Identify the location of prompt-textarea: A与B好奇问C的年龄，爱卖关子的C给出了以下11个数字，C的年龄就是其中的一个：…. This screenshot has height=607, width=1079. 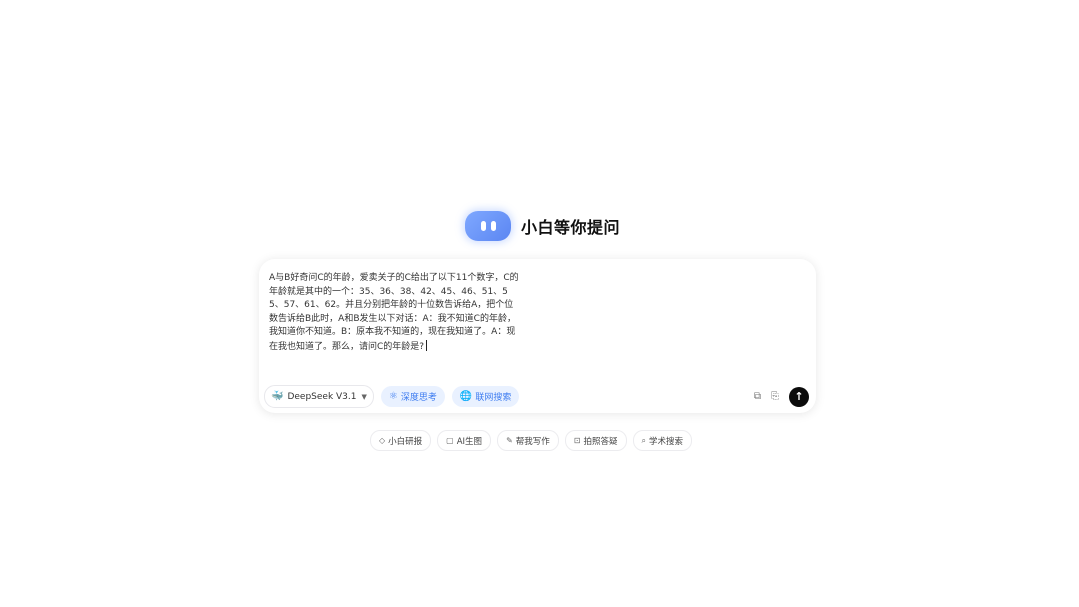
(395, 313).